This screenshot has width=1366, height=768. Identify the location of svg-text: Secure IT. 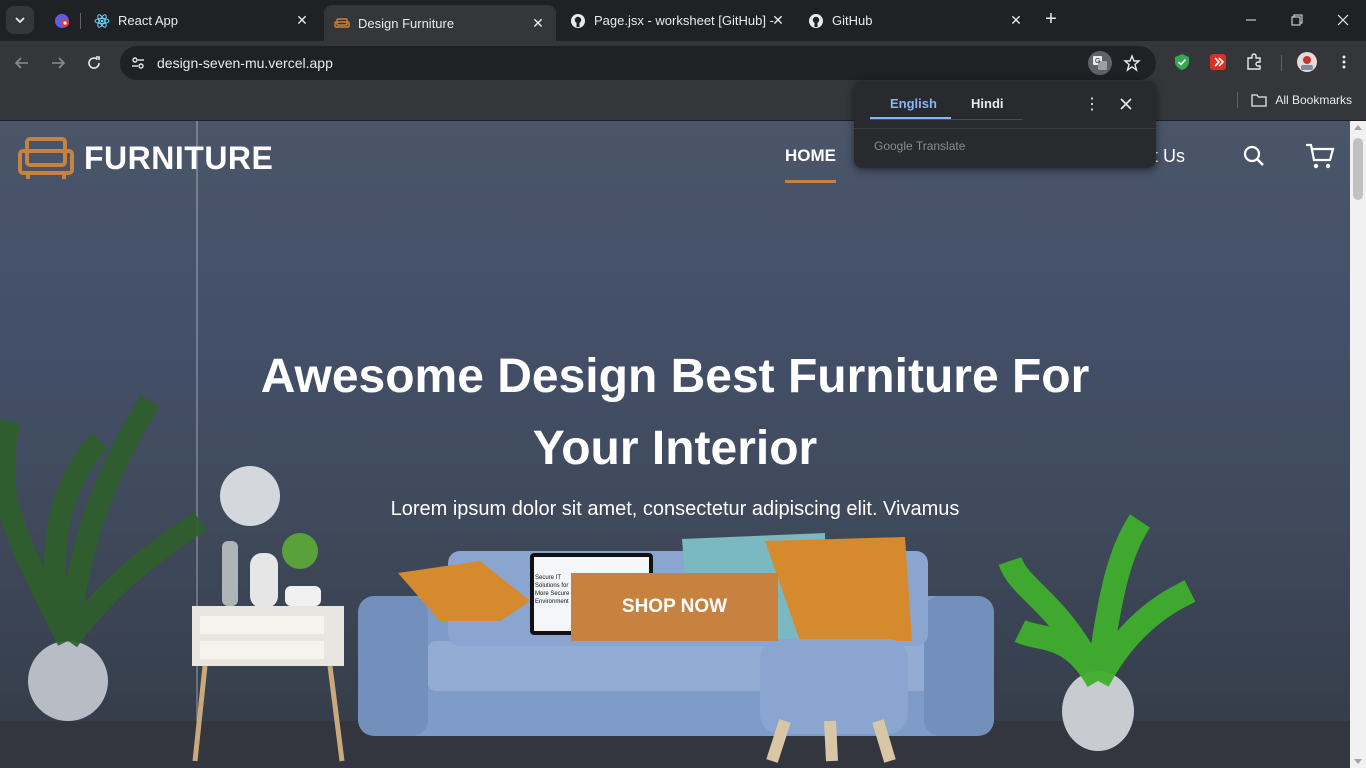
(548, 578).